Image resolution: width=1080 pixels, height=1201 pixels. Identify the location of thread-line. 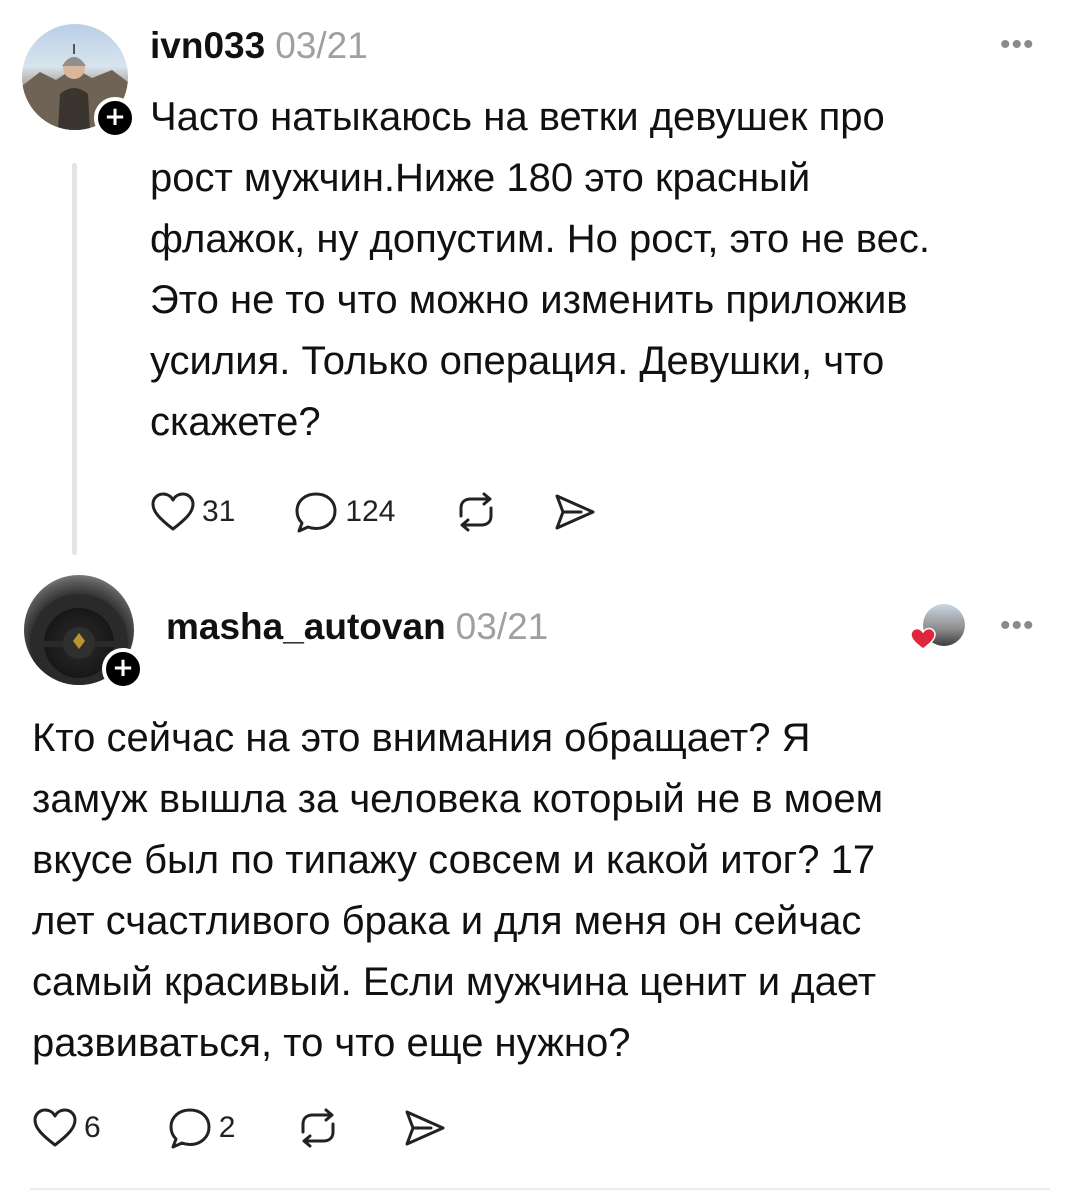
(74, 359).